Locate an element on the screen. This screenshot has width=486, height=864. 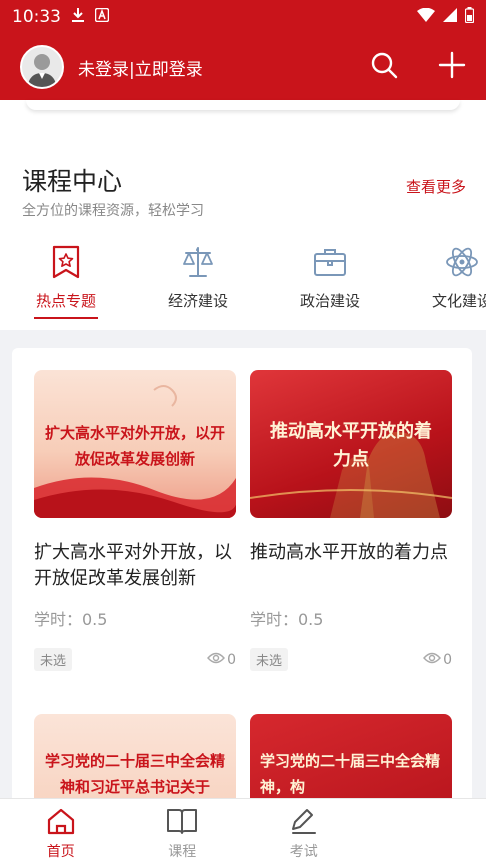
thumbnail-text: 学习党的二十届三中全会精神和习近平总书记关于 is located at coordinates (134, 774).